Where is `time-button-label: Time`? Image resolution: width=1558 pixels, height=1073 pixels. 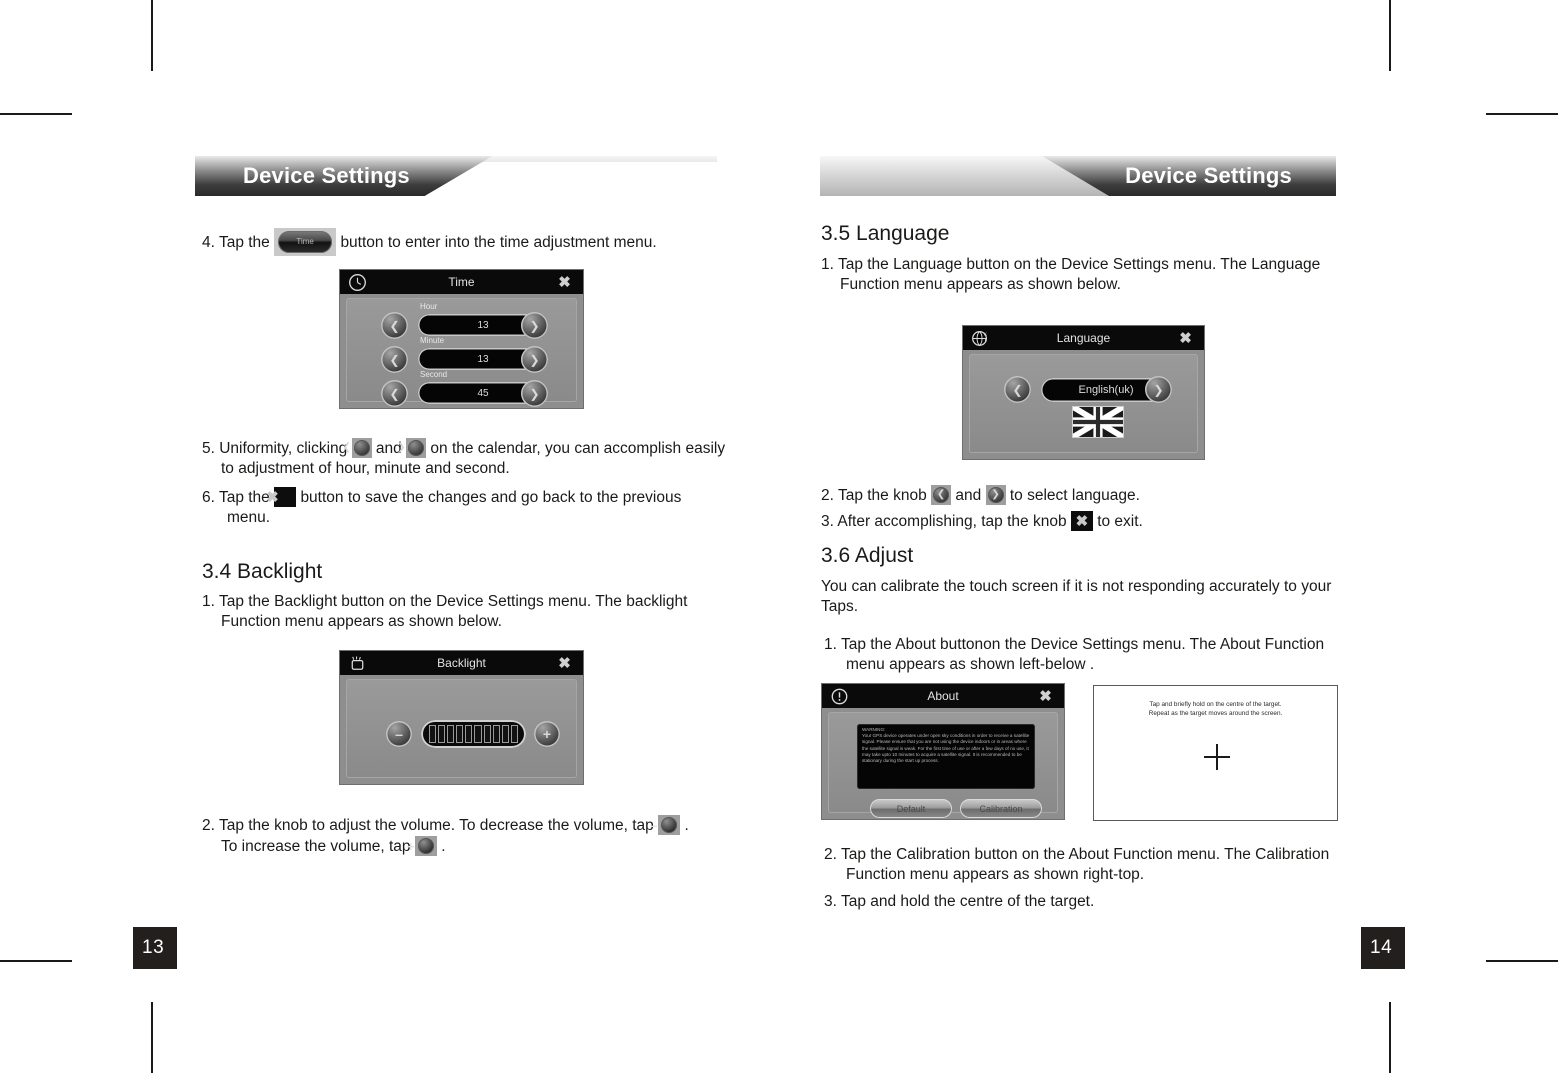
time-button-label: Time is located at coordinates (305, 241).